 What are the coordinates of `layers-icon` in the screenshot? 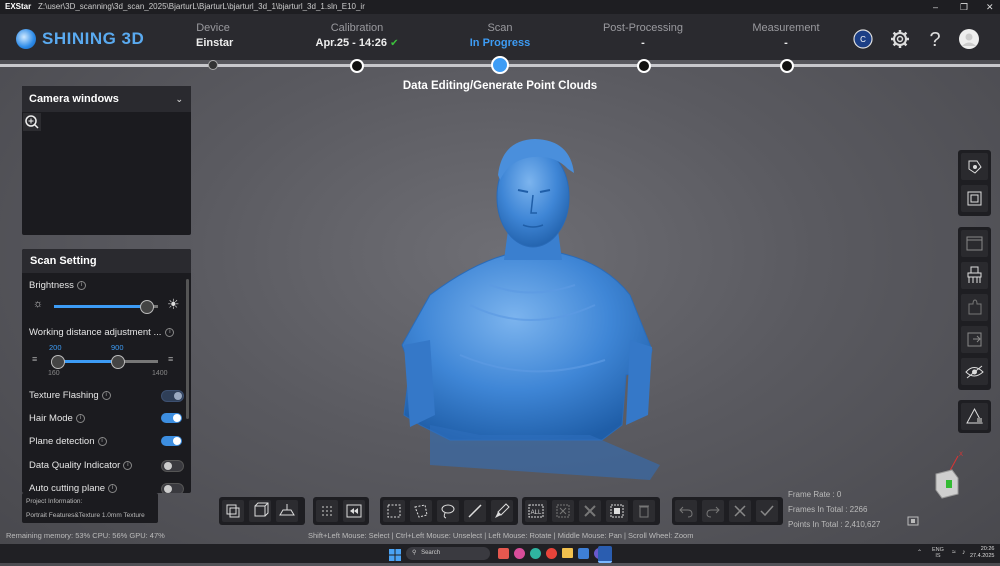 It's located at (233, 511).